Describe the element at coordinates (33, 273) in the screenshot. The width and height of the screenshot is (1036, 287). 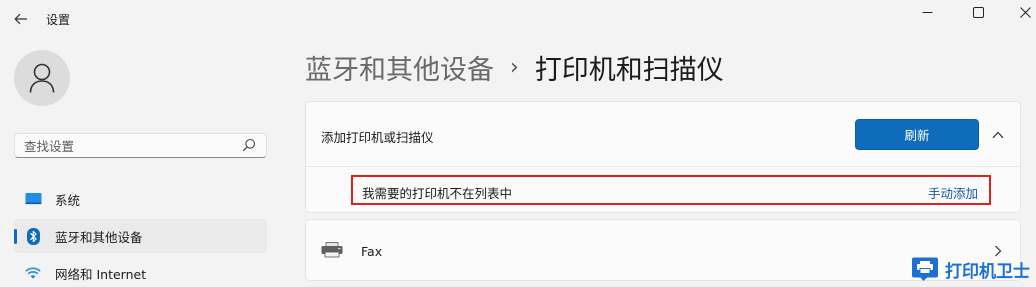
I see `wifi-icon` at that location.